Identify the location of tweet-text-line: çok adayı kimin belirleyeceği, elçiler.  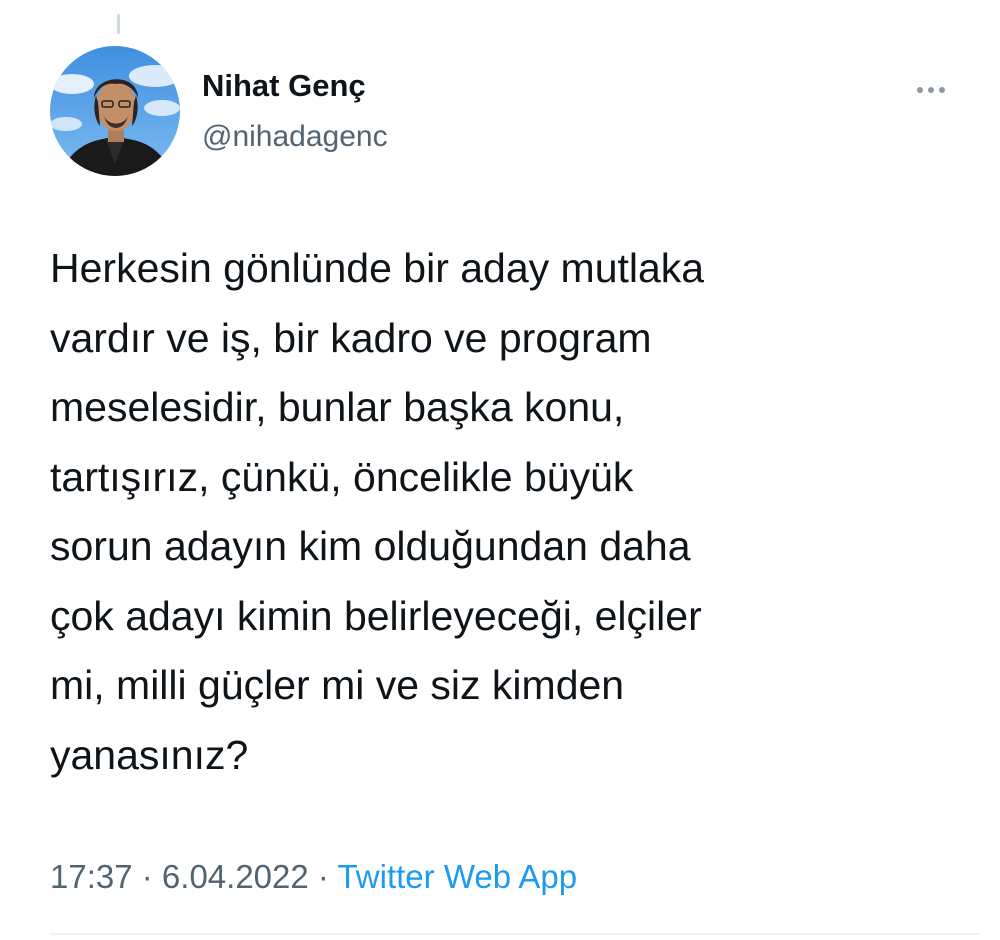
(376, 615).